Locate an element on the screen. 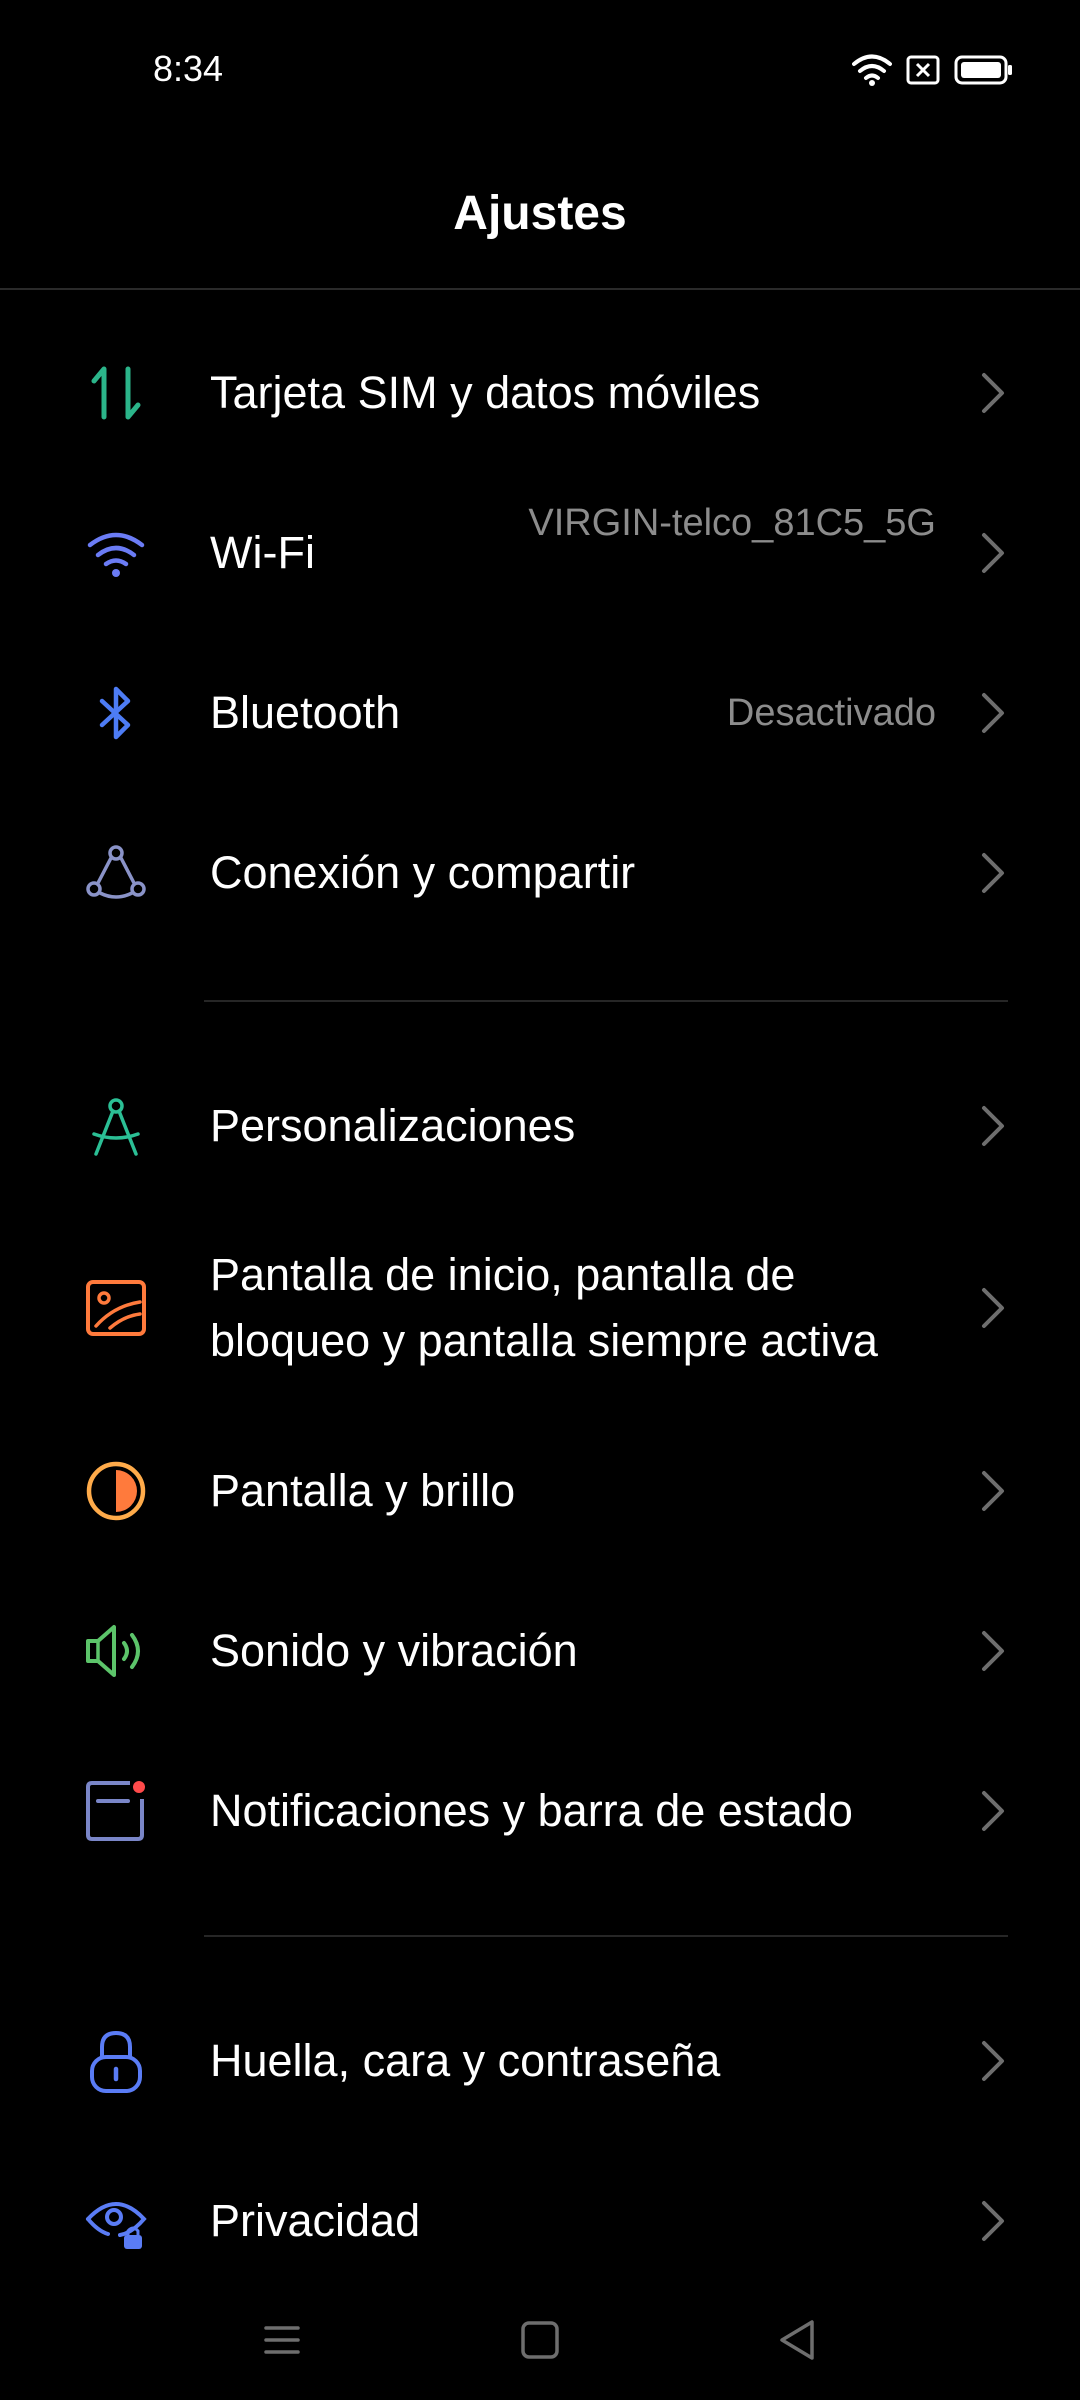 The width and height of the screenshot is (1080, 2400). status-icons is located at coordinates (933, 72).